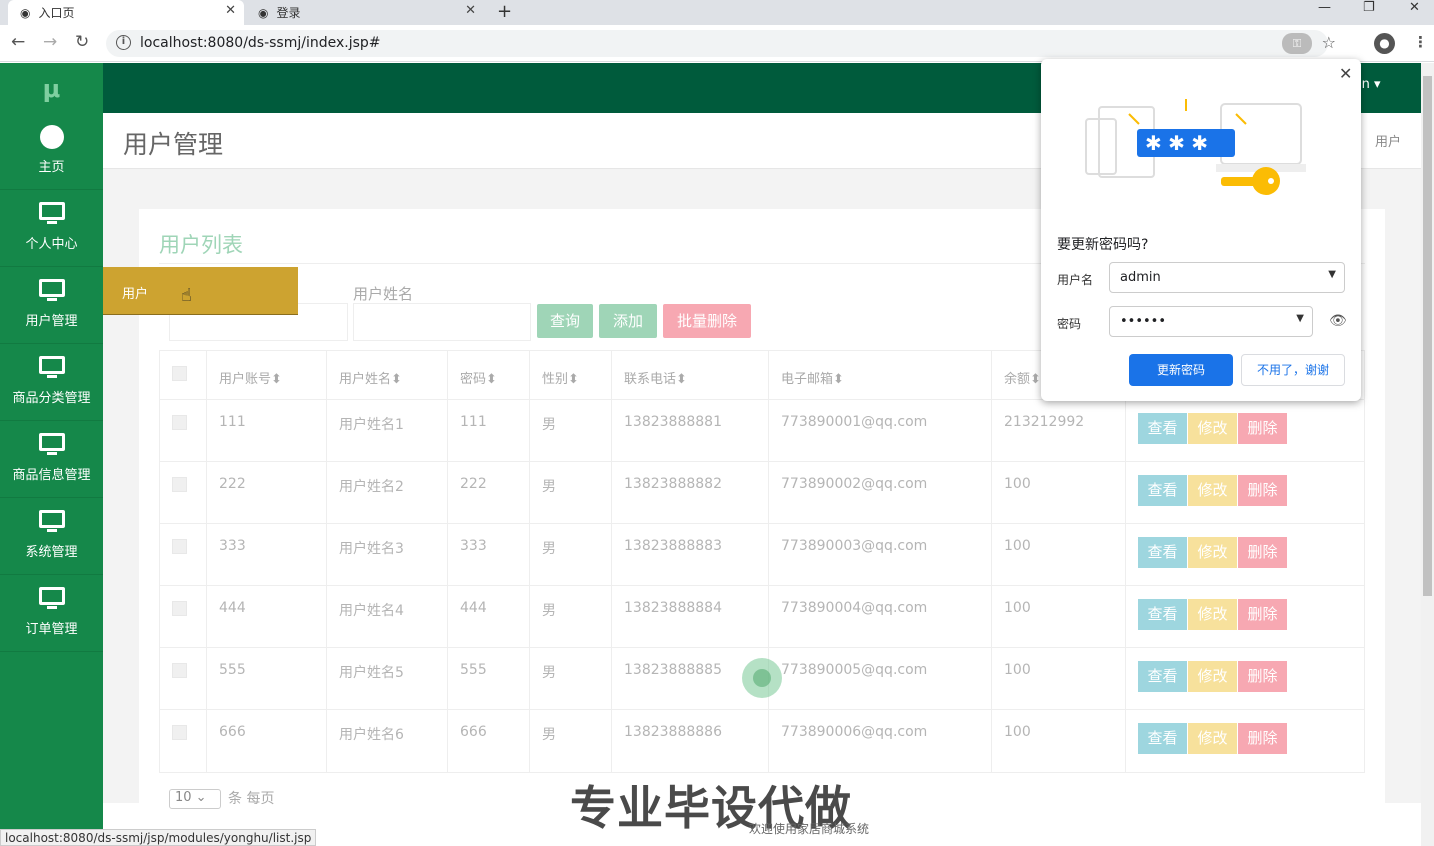 Image resolution: width=1434 pixels, height=846 pixels. What do you see at coordinates (383, 294) in the screenshot?
I see `search-label: 用户姓名` at bounding box center [383, 294].